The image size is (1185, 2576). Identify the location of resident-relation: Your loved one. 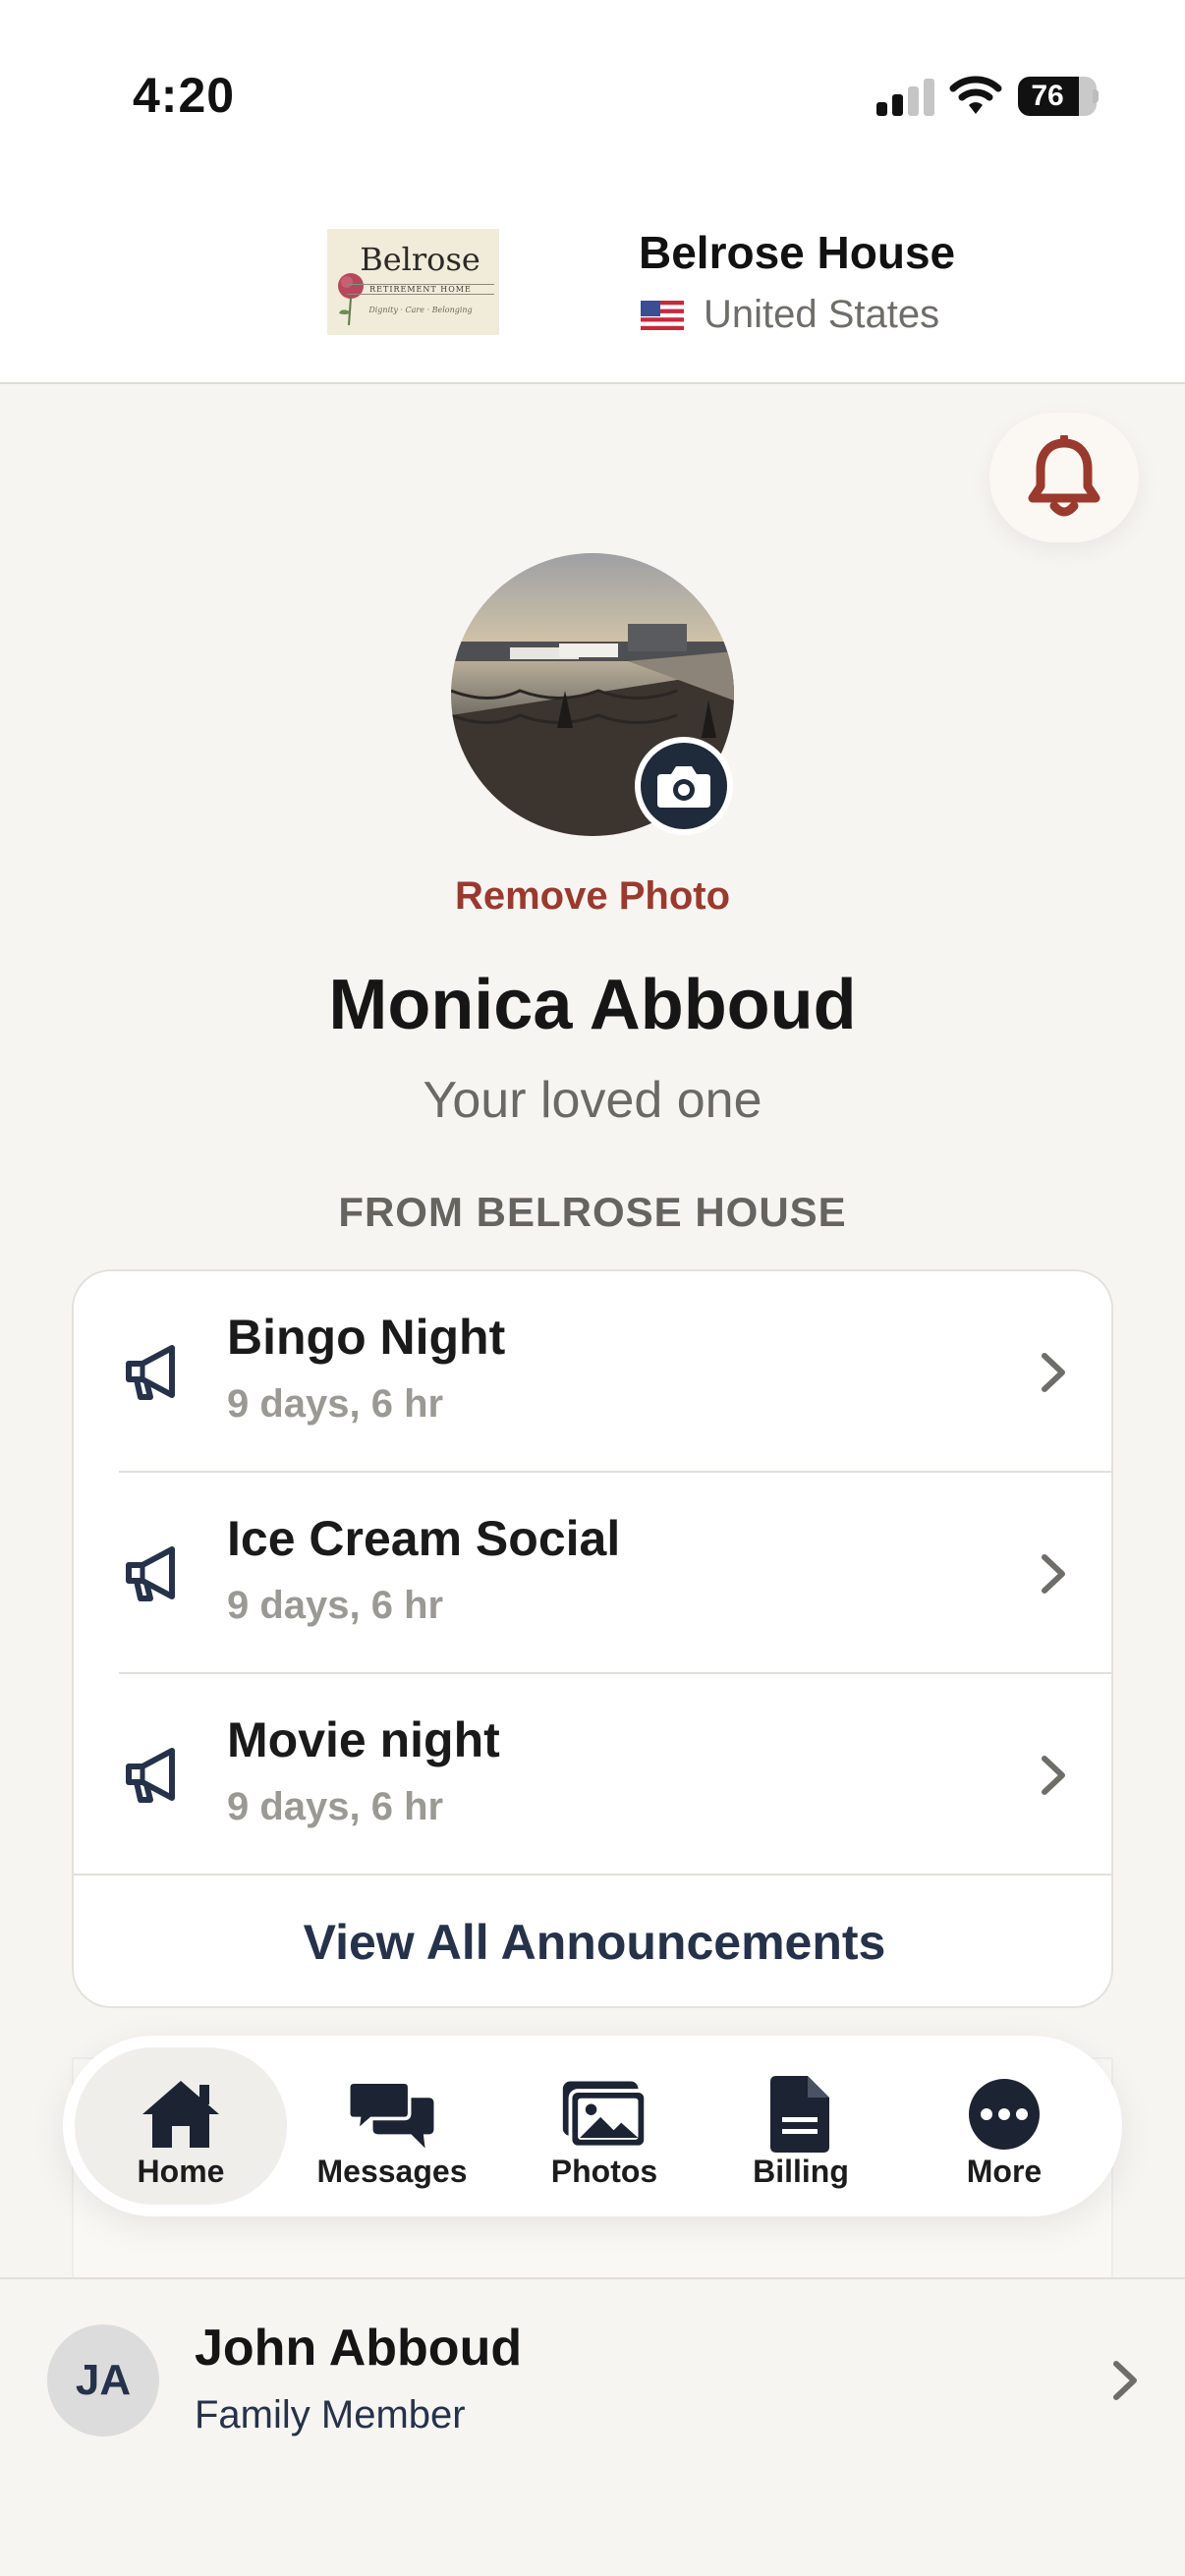
(592, 1100).